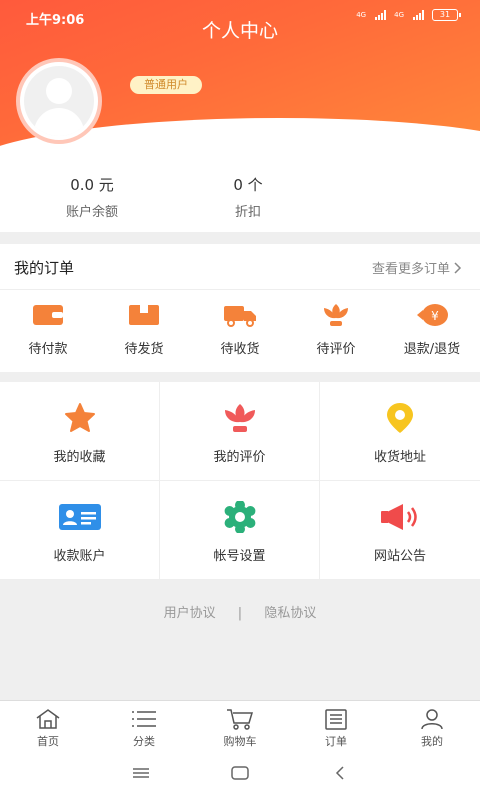  I want to click on balance-label: 账户余额, so click(91, 212).